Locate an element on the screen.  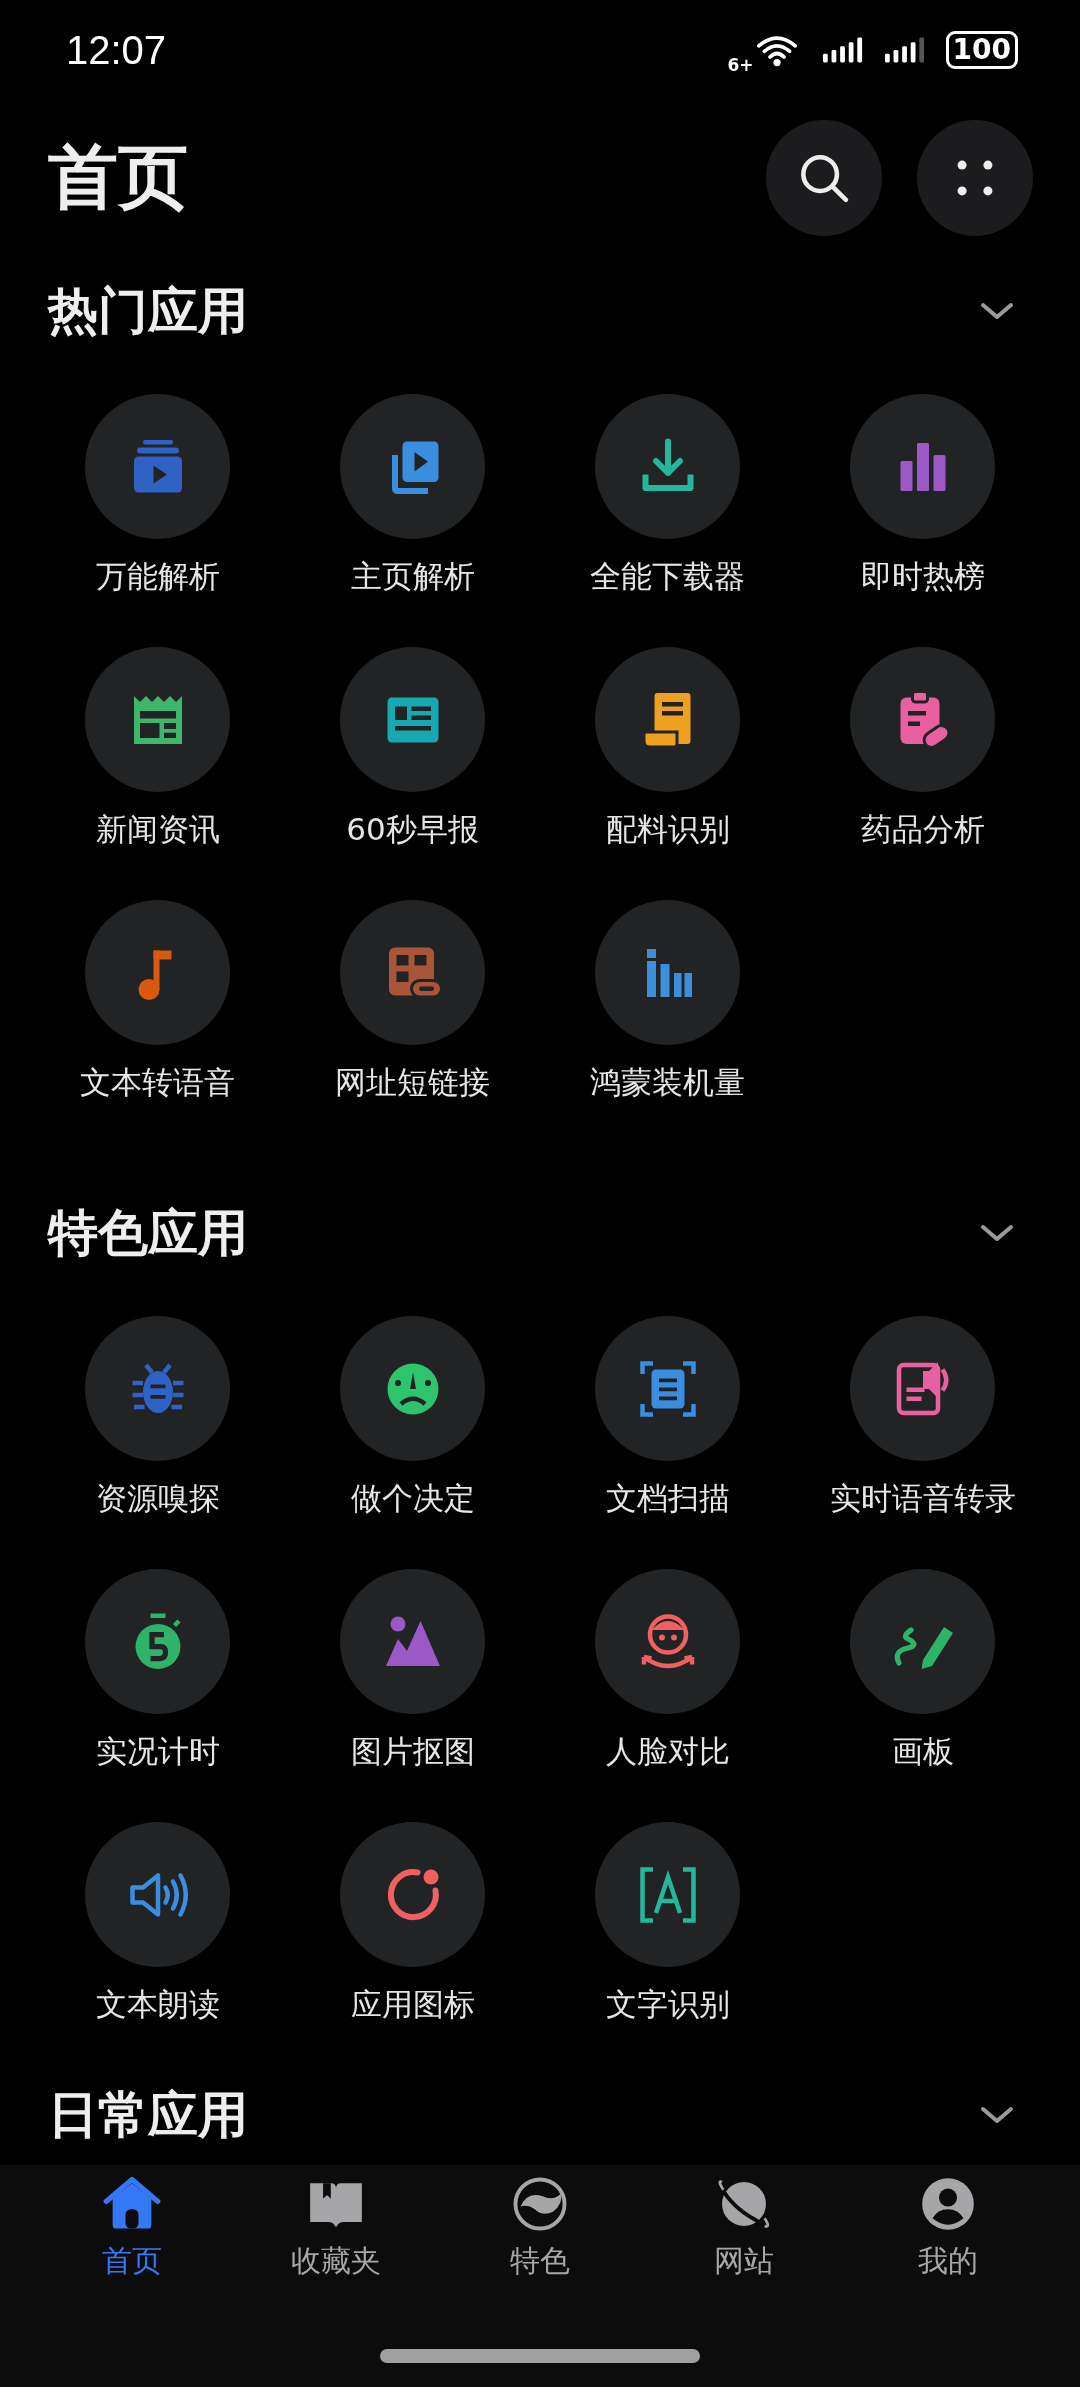
app-label: 图片抠图 is located at coordinates (412, 1751).